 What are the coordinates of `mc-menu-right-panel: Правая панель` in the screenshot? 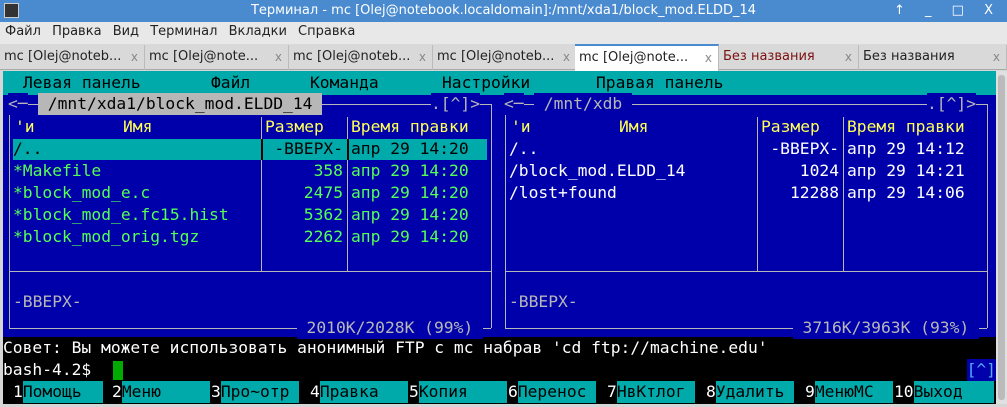 It's located at (659, 83).